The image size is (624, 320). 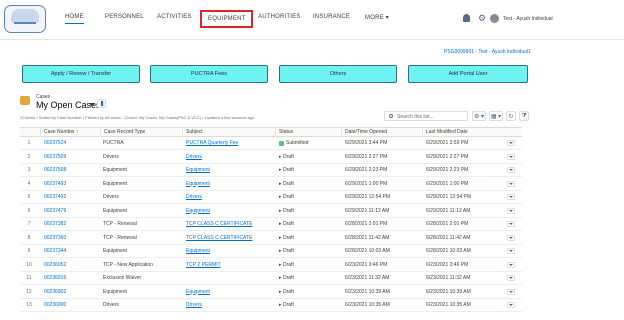 I want to click on list-controls-button: ⚙ ▾, so click(x=479, y=116).